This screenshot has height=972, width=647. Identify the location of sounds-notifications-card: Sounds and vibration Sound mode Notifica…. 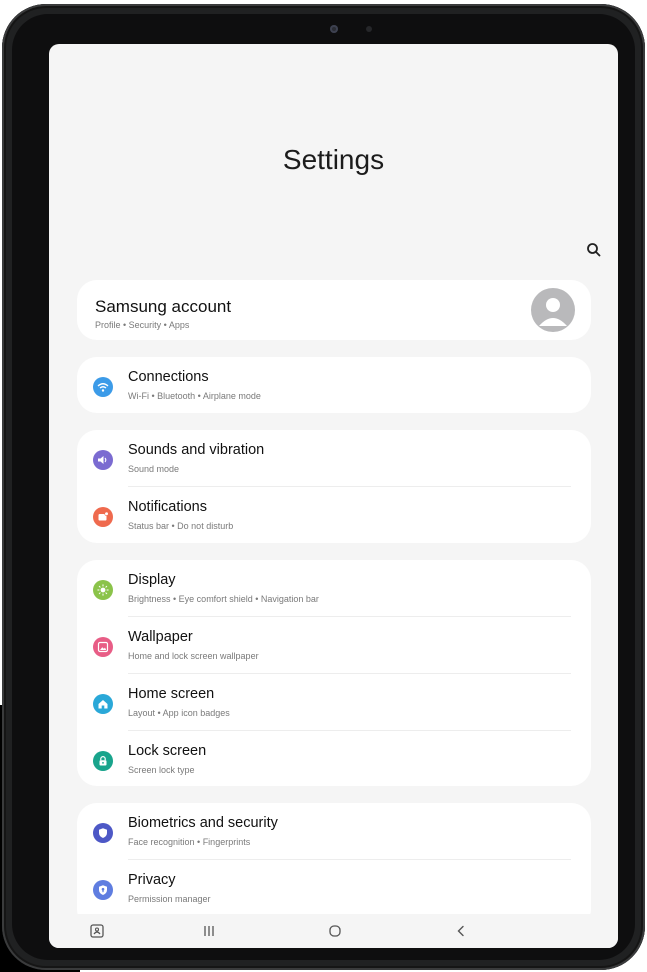
(334, 486).